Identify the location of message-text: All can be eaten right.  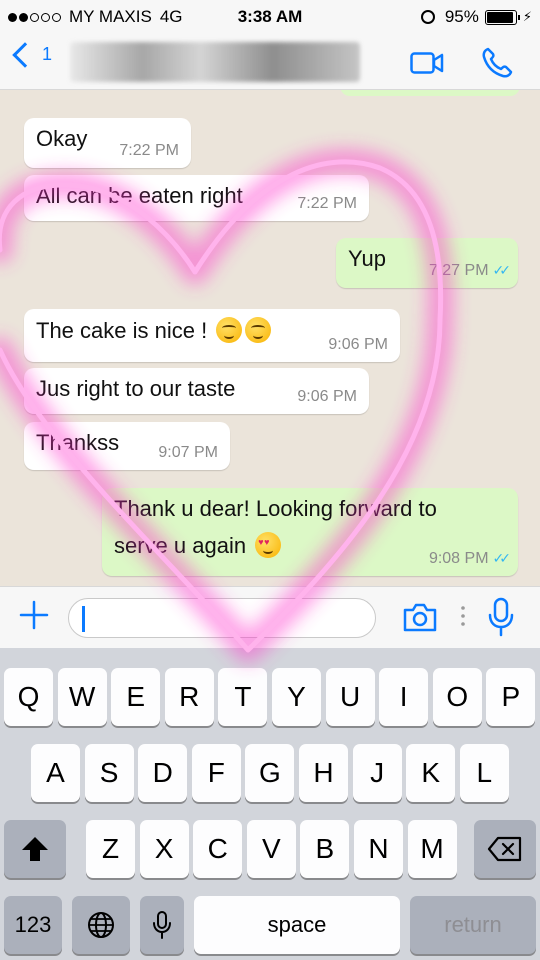
(139, 195).